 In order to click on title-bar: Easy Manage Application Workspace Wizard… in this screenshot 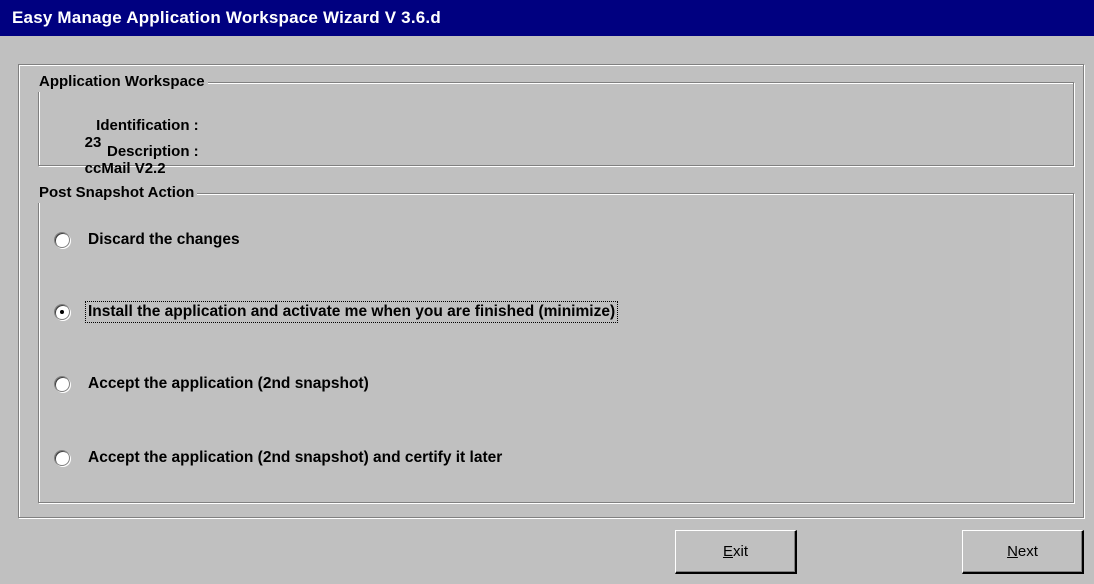, I will do `click(547, 18)`.